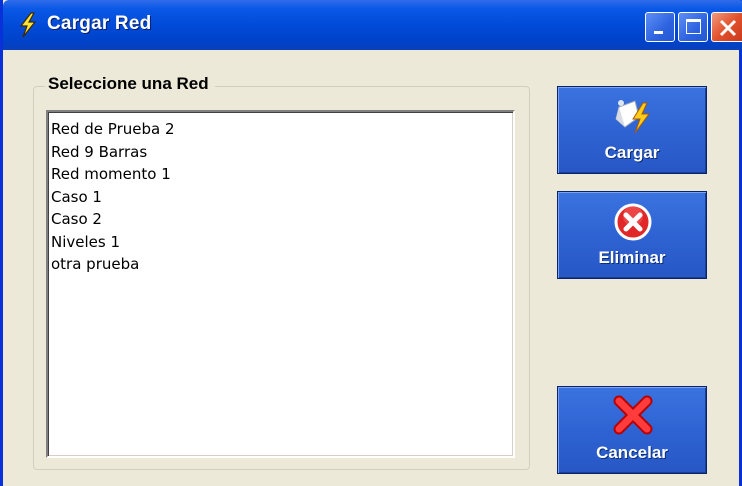 The height and width of the screenshot is (486, 742). Describe the element at coordinates (660, 27) in the screenshot. I see `minimize-button` at that location.